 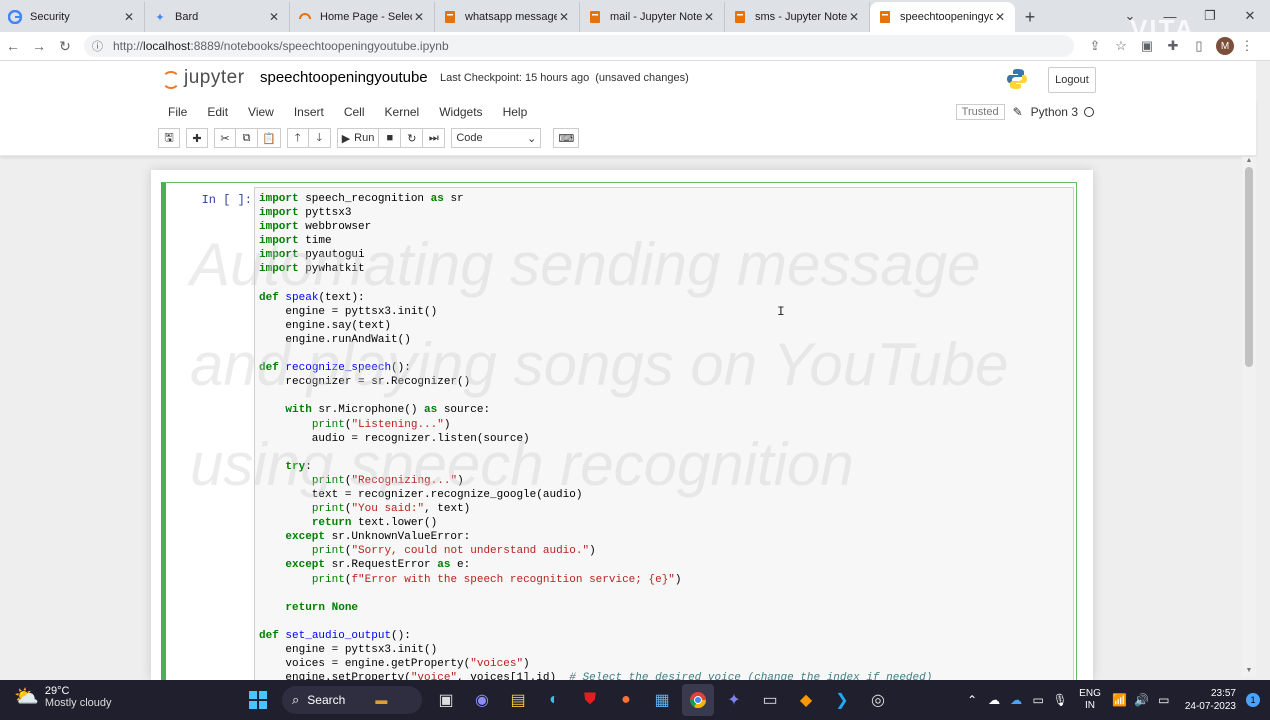 I want to click on search-icon: ⌕, so click(x=296, y=699).